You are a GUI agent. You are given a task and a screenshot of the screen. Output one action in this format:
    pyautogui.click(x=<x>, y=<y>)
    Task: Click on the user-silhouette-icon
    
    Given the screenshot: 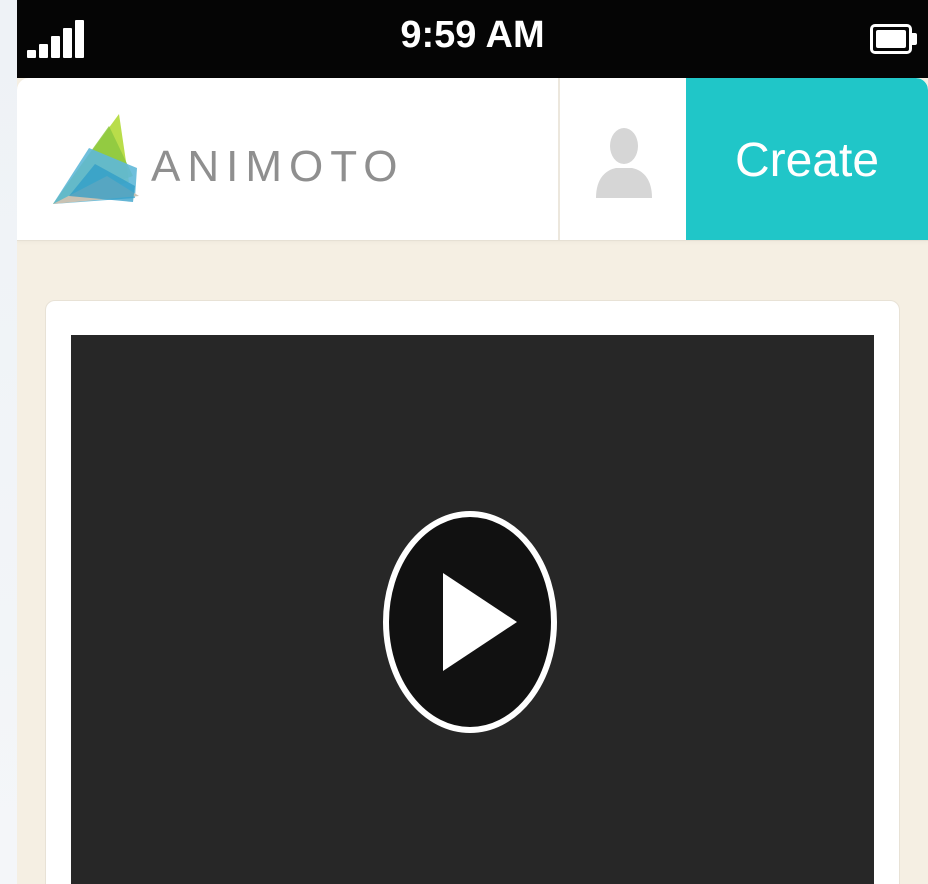 What is the action you would take?
    pyautogui.click(x=624, y=163)
    